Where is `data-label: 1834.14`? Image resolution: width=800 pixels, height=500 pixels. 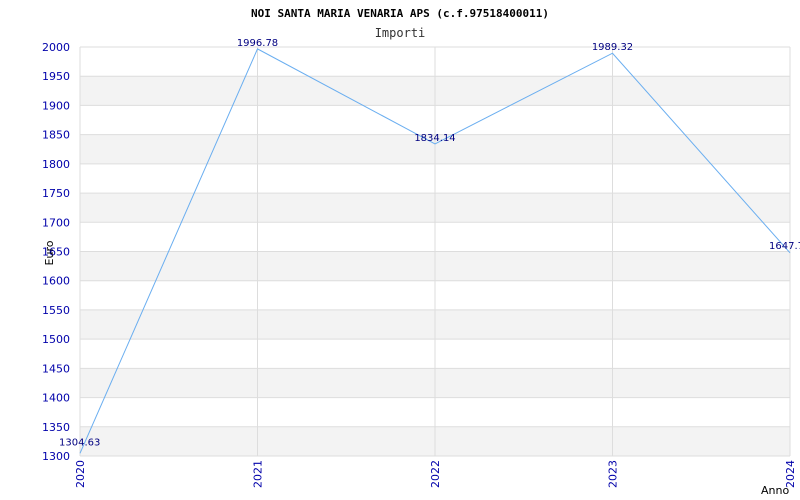
data-label: 1834.14 is located at coordinates (434, 138).